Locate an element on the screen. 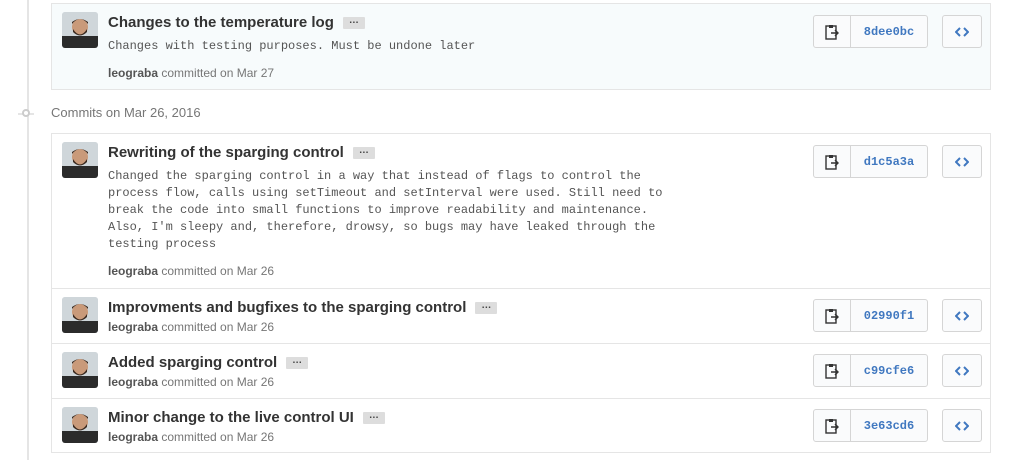 This screenshot has width=1011, height=460. commit-group-header: Commits on Mar 26, 2016 is located at coordinates (126, 112).